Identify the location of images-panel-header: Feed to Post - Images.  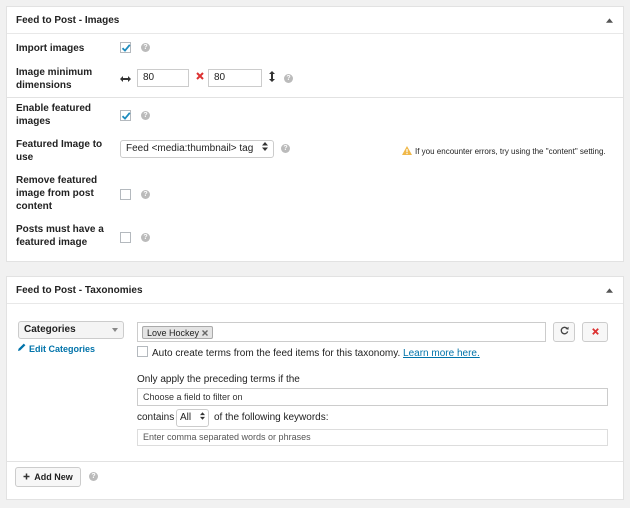
(315, 20).